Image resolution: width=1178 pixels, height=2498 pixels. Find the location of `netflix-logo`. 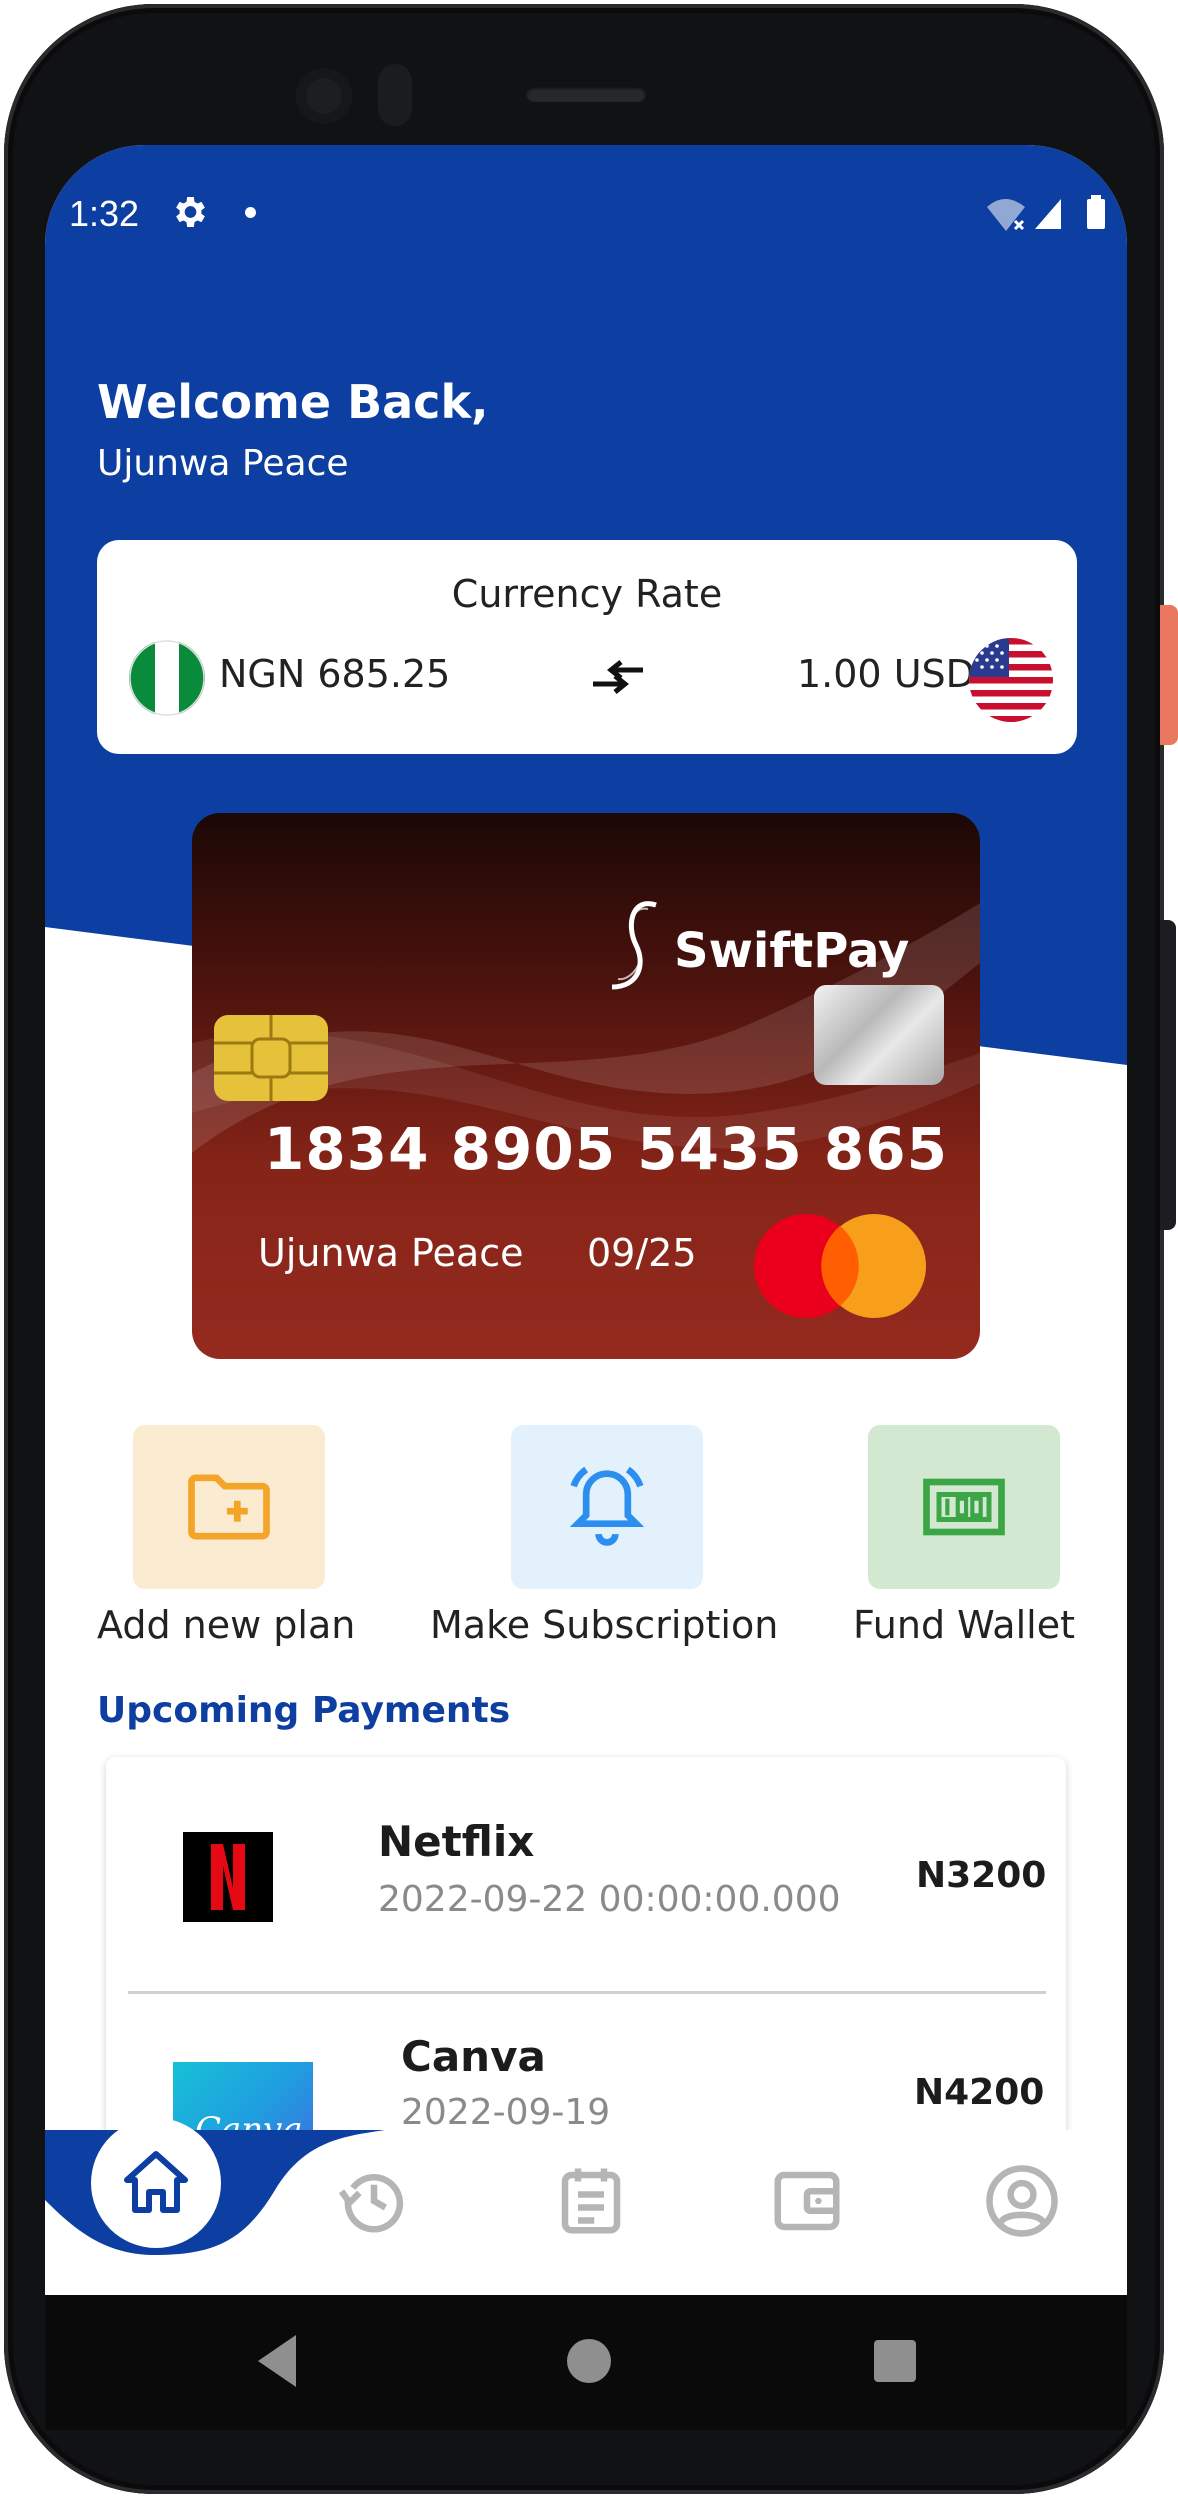

netflix-logo is located at coordinates (228, 1877).